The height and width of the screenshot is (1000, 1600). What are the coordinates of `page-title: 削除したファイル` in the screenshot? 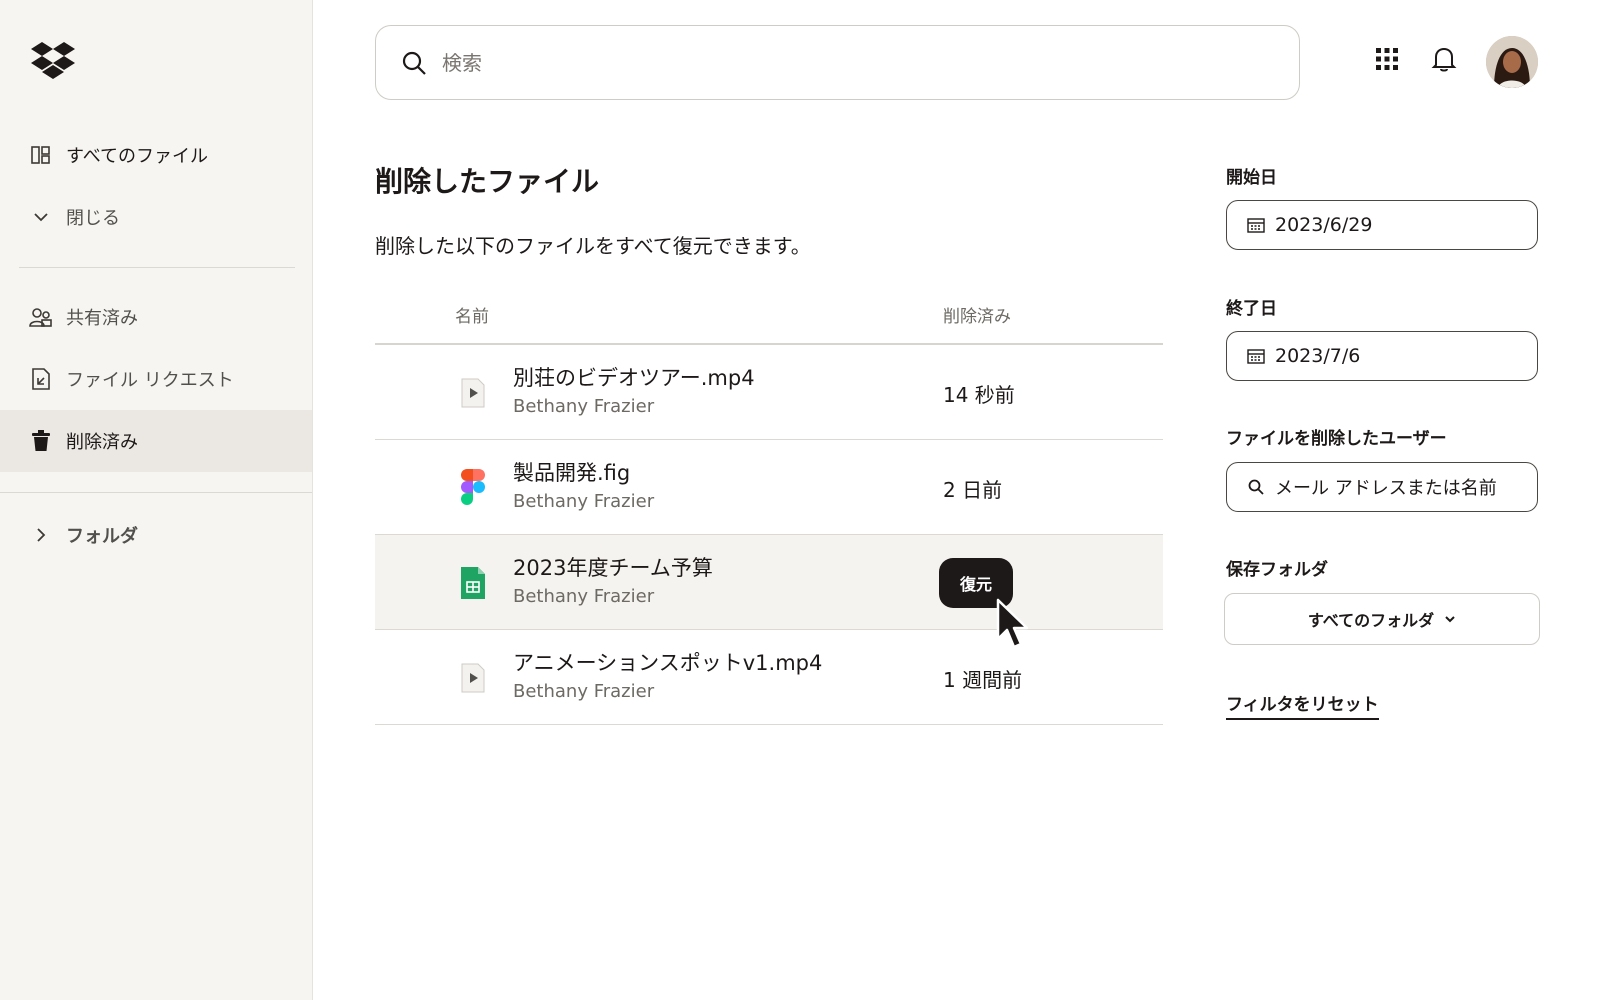 It's located at (487, 181).